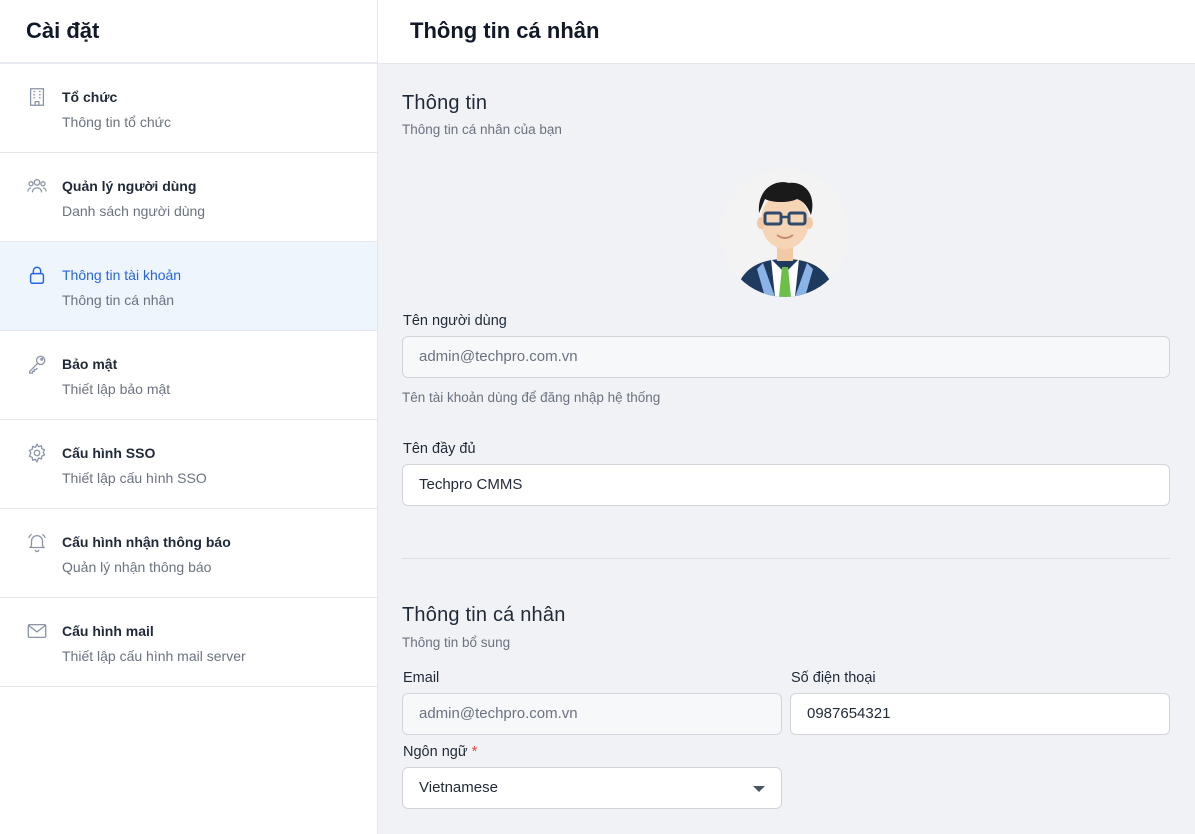  Describe the element at coordinates (421, 678) in the screenshot. I see `email-label: Email` at that location.